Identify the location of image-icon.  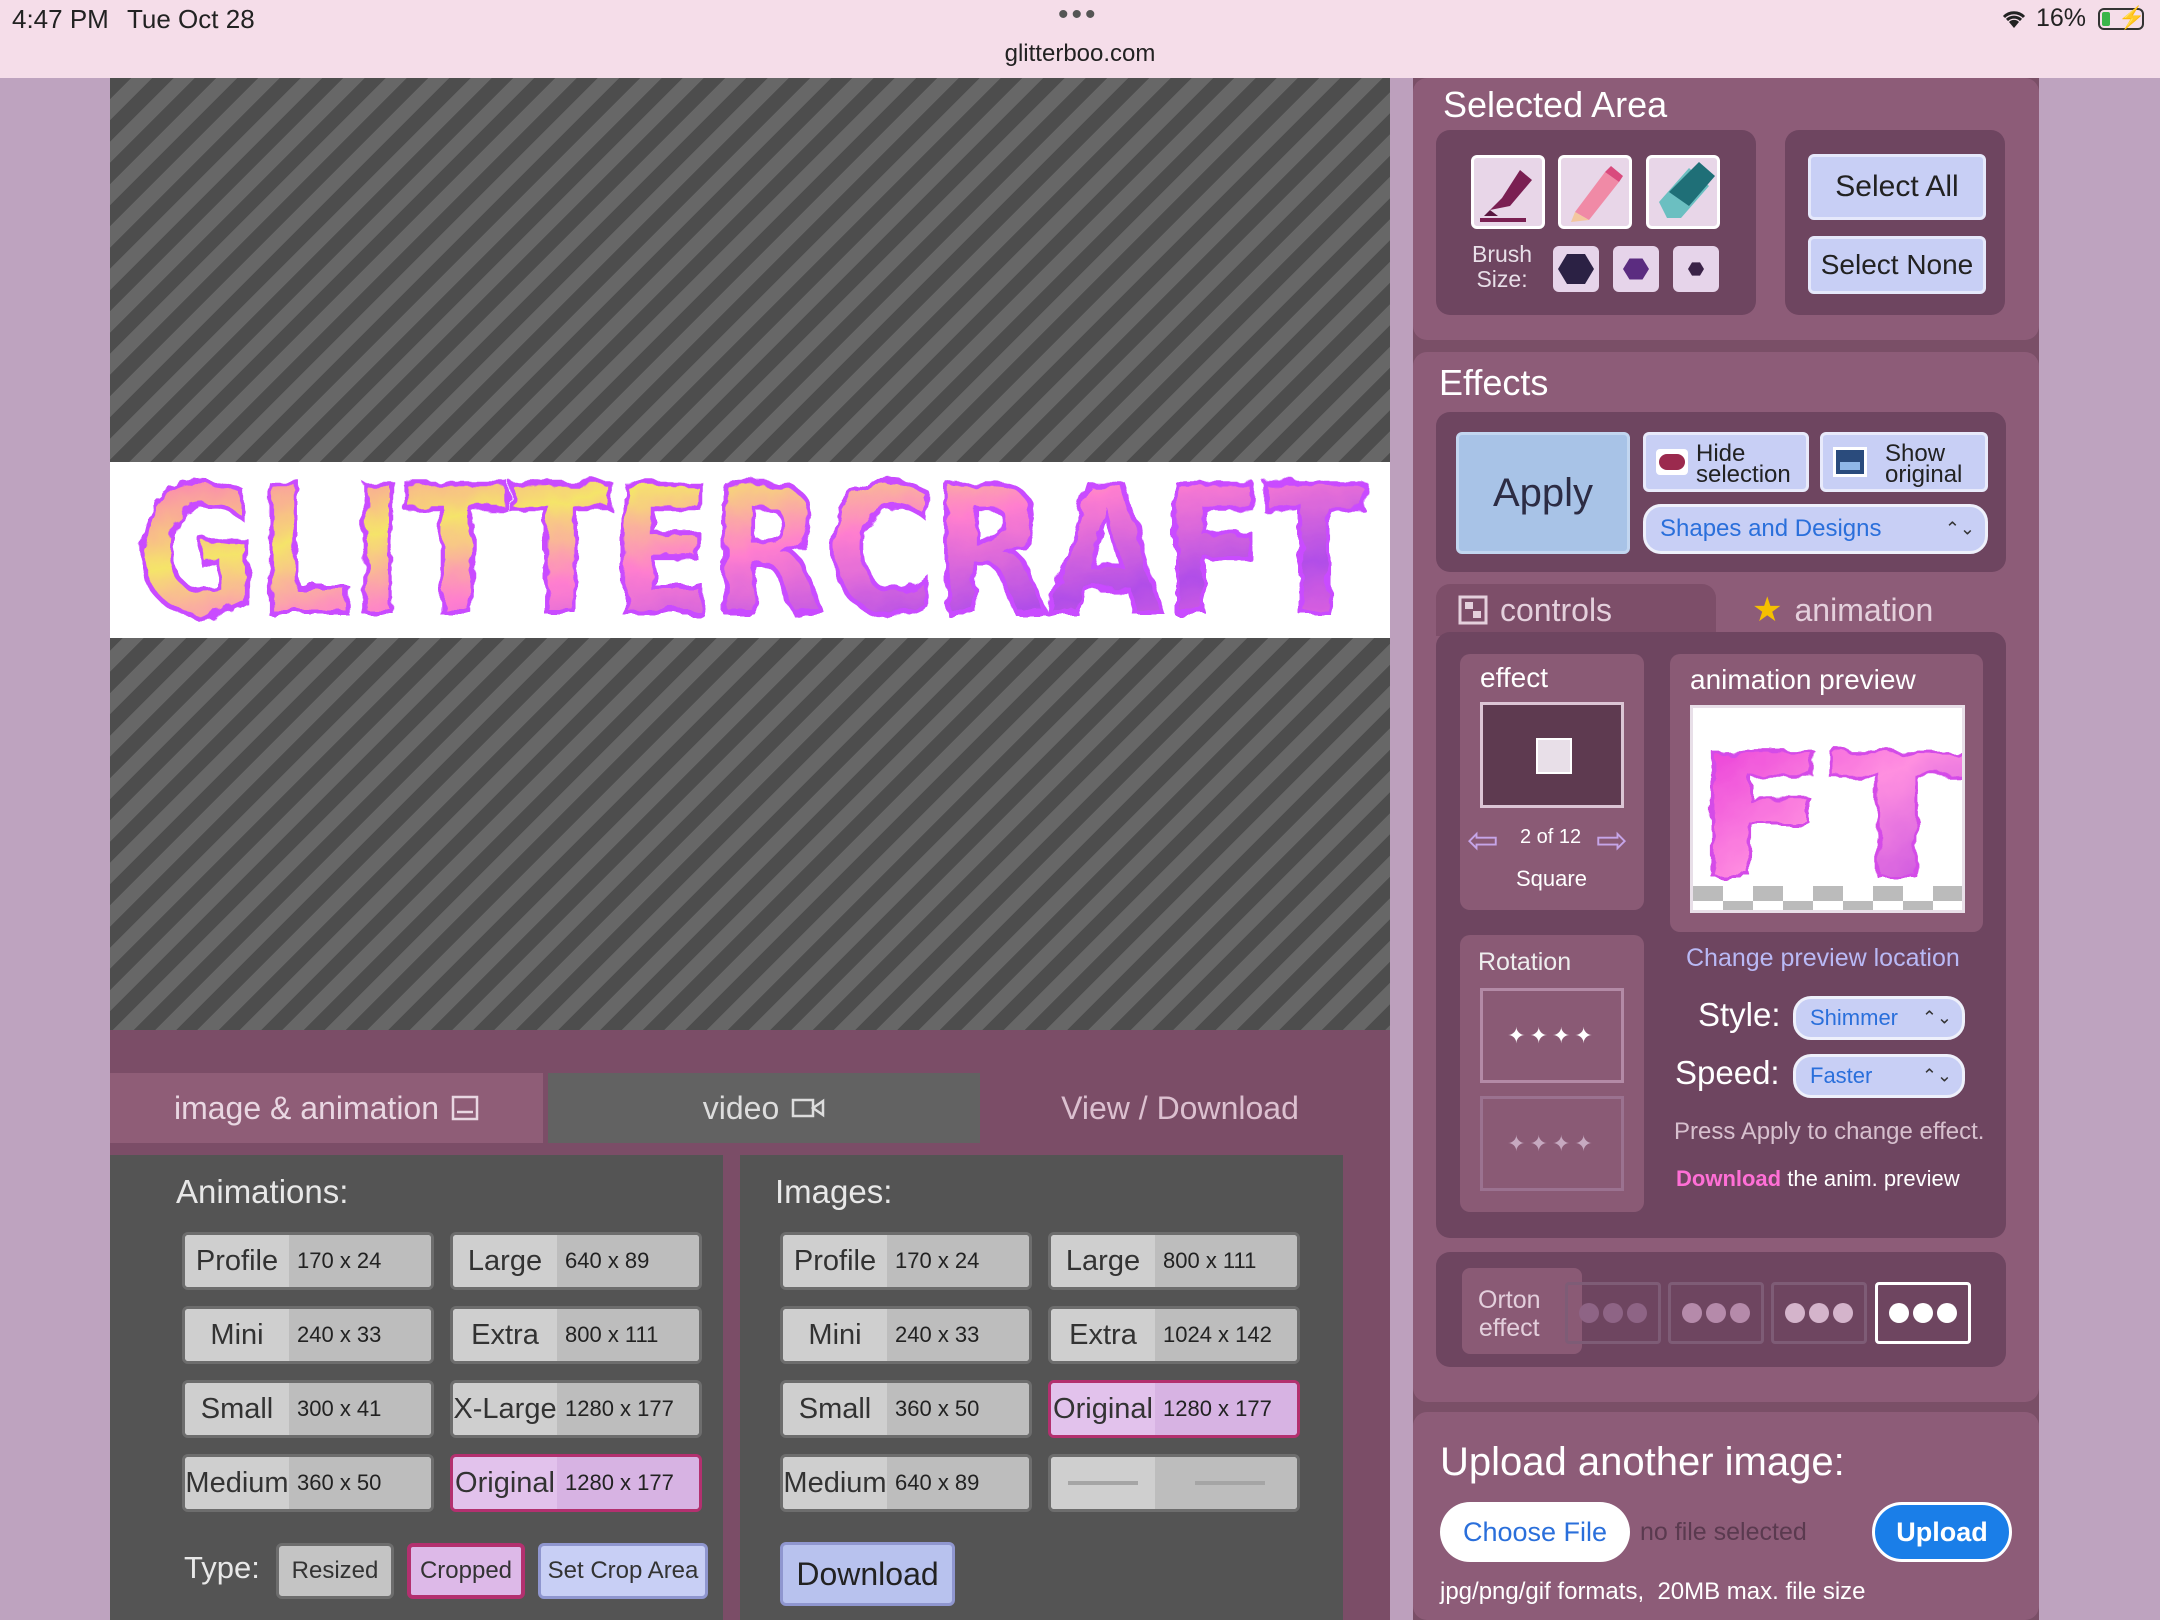
(465, 1108).